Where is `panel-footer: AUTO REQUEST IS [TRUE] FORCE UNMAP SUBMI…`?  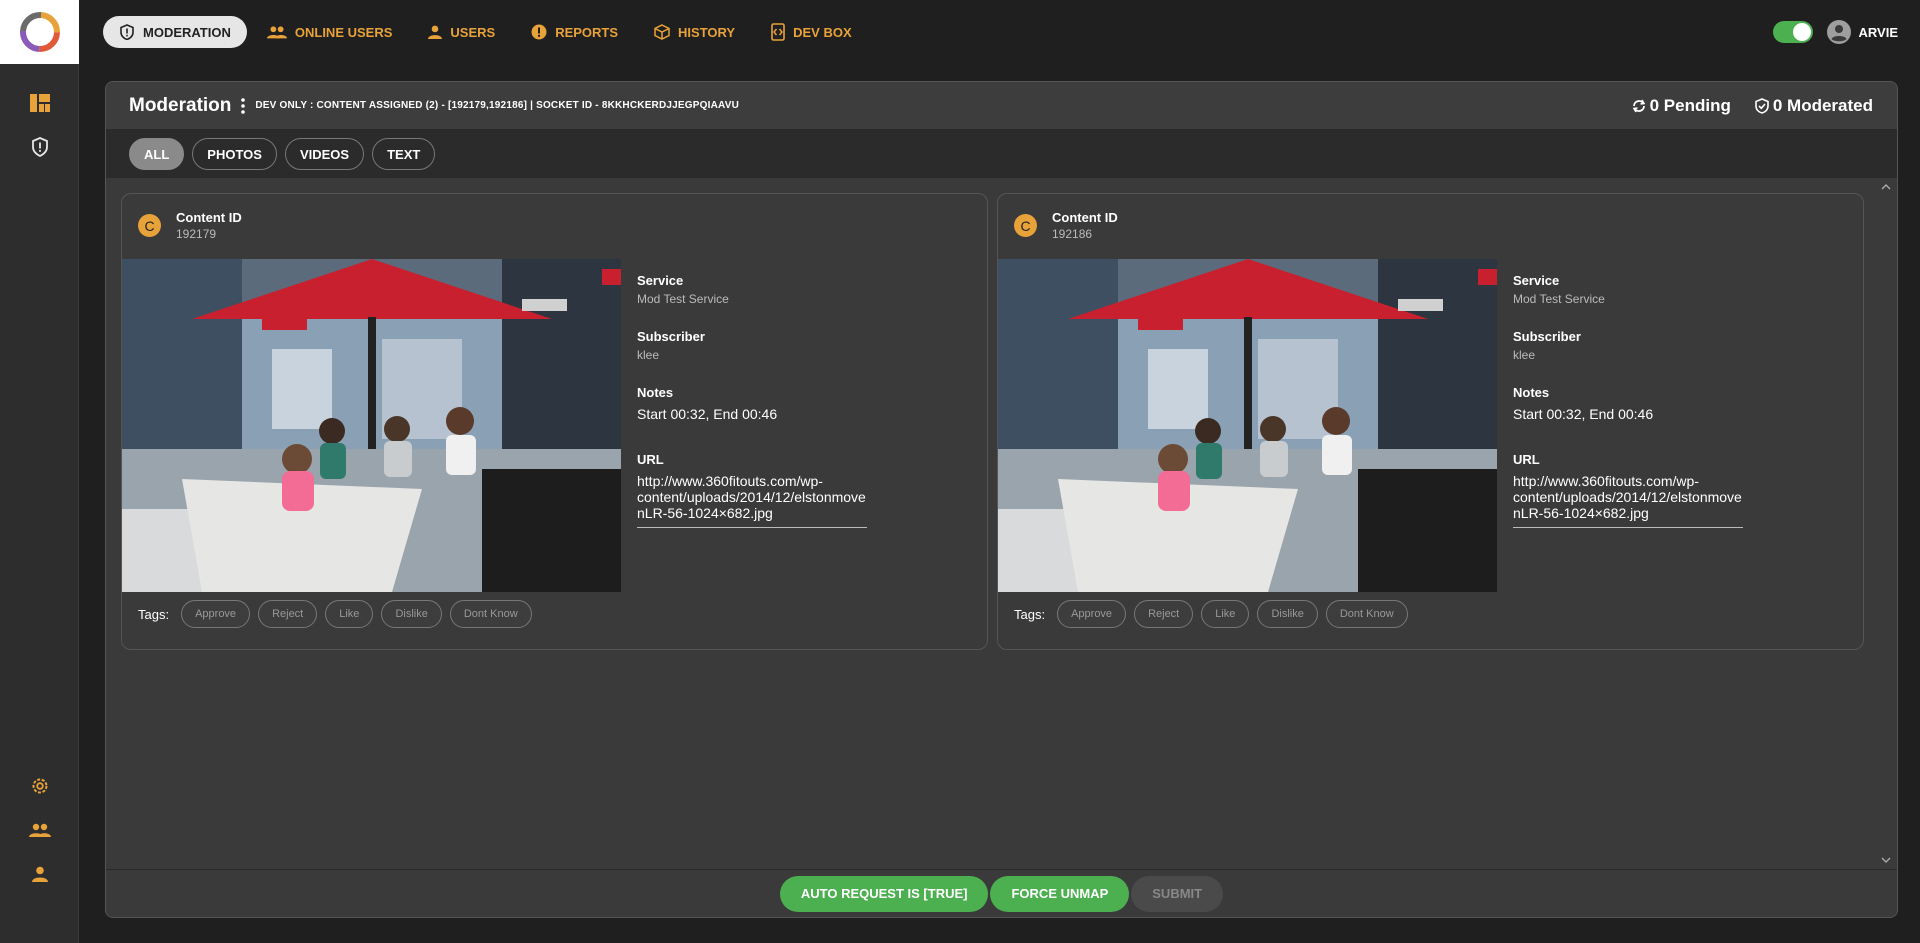
panel-footer: AUTO REQUEST IS [TRUE] FORCE UNMAP SUBMI… is located at coordinates (1001, 893).